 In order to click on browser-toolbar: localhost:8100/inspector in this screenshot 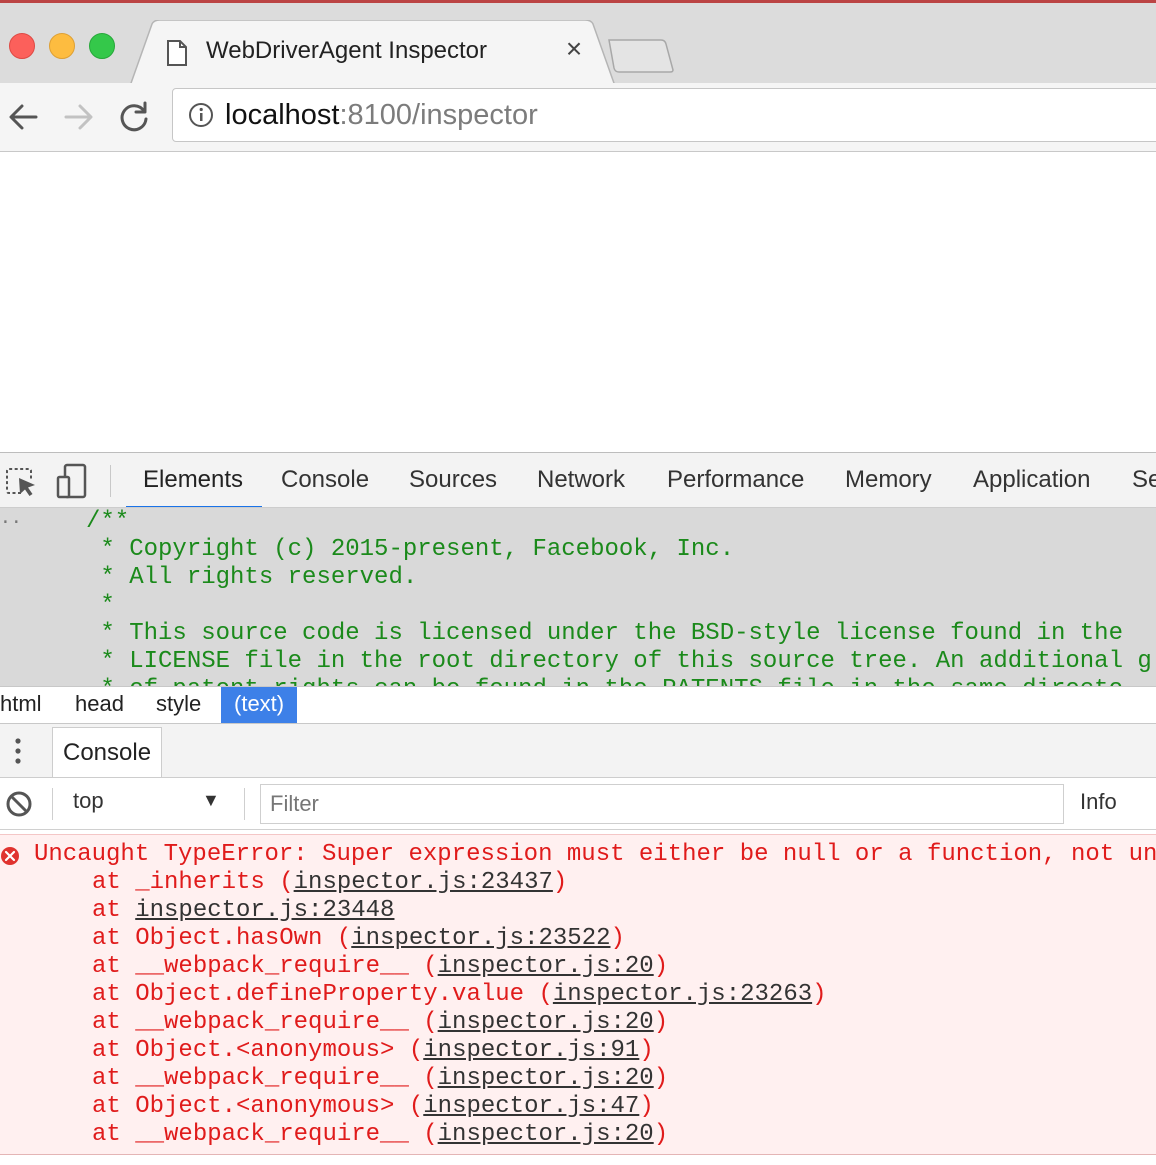, I will do `click(578, 117)`.